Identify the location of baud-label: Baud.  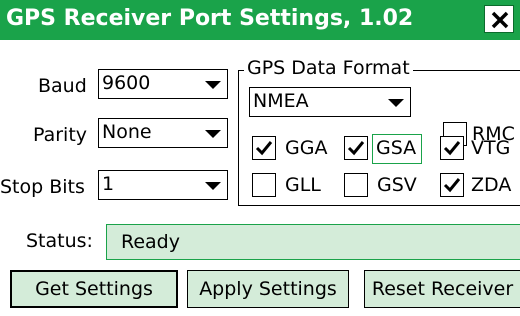
(62, 86).